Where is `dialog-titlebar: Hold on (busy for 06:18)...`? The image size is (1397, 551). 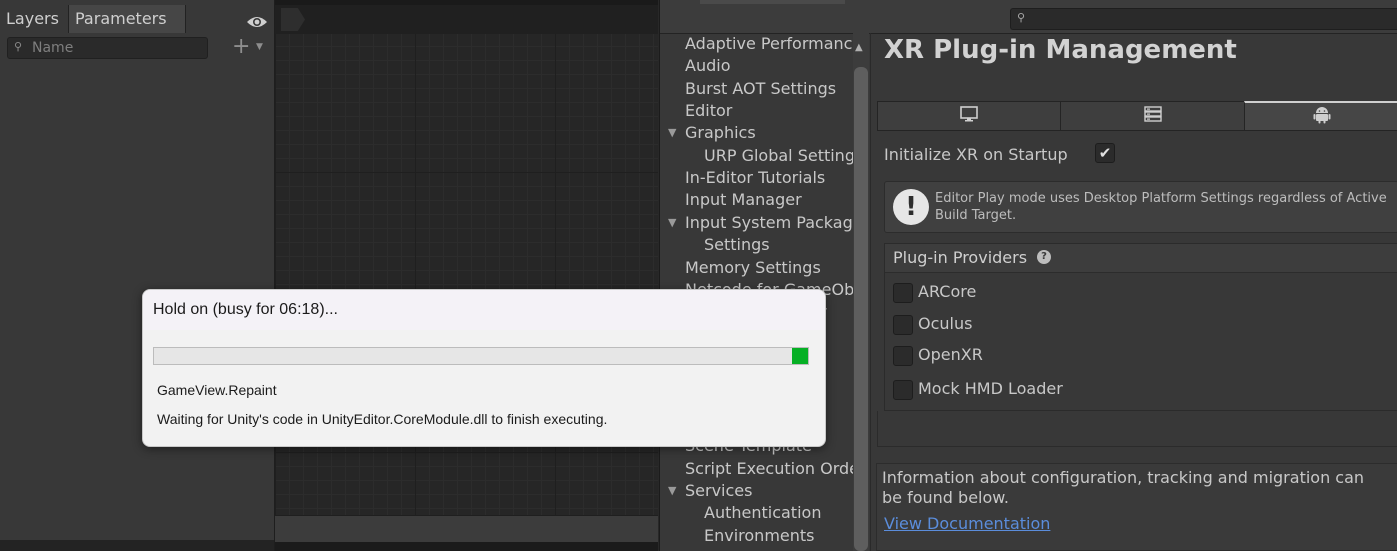 dialog-titlebar: Hold on (busy for 06:18)... is located at coordinates (484, 310).